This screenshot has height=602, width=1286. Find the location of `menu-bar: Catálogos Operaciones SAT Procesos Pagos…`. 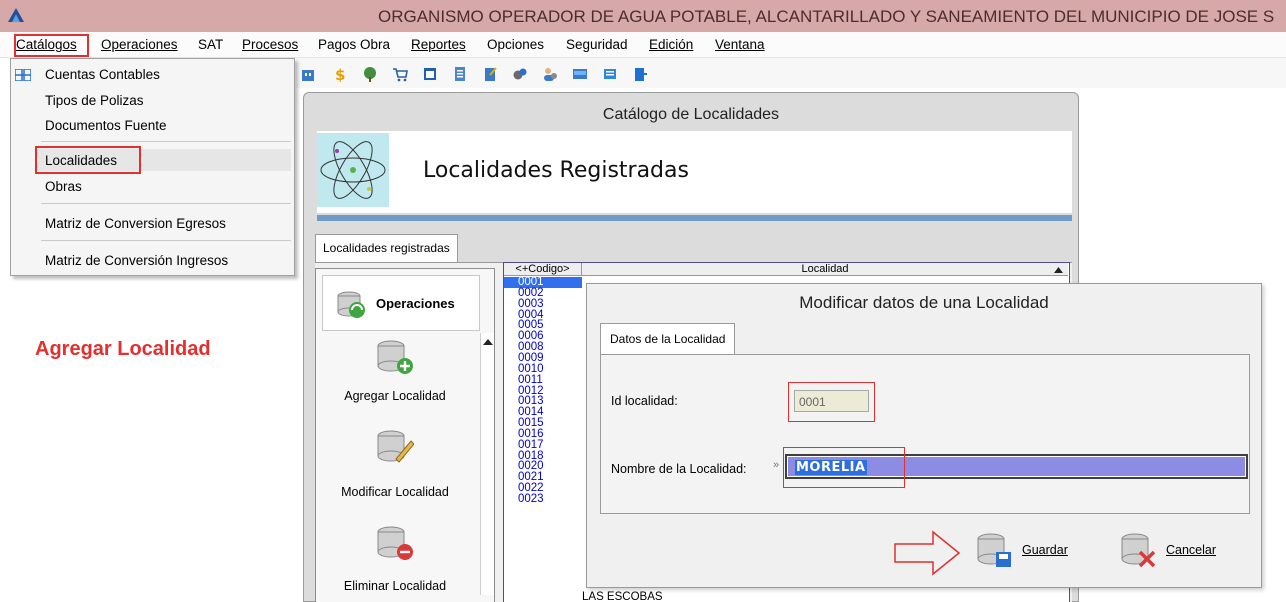

menu-bar: Catálogos Operaciones SAT Procesos Pagos… is located at coordinates (643, 45).